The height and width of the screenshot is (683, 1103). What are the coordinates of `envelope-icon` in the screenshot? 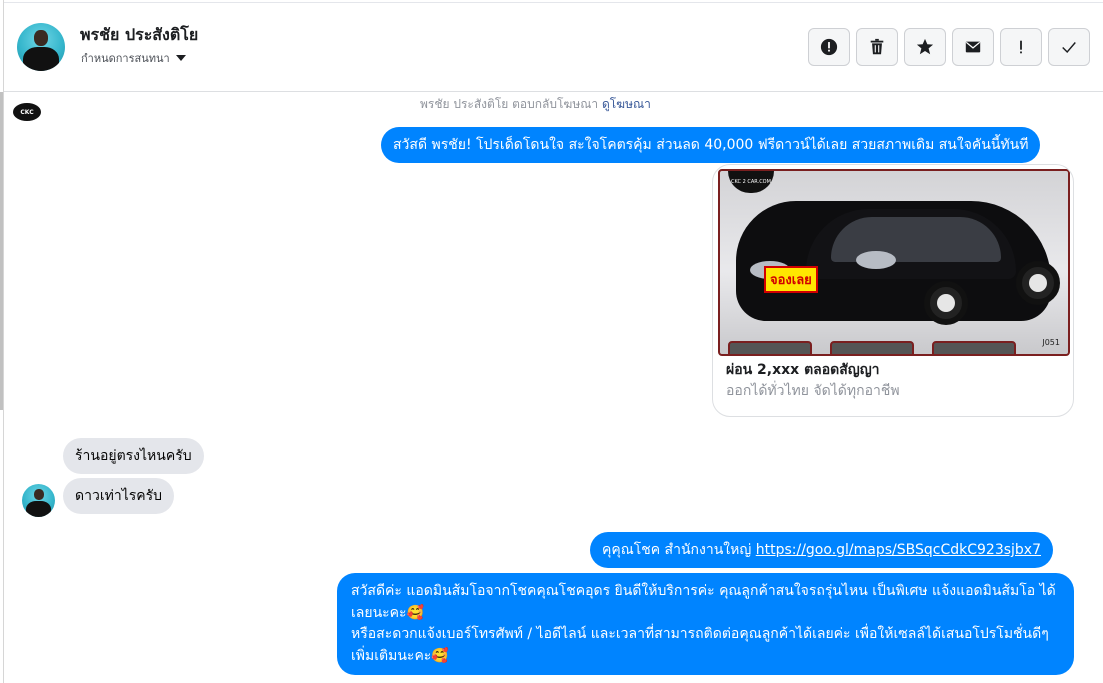 It's located at (973, 47).